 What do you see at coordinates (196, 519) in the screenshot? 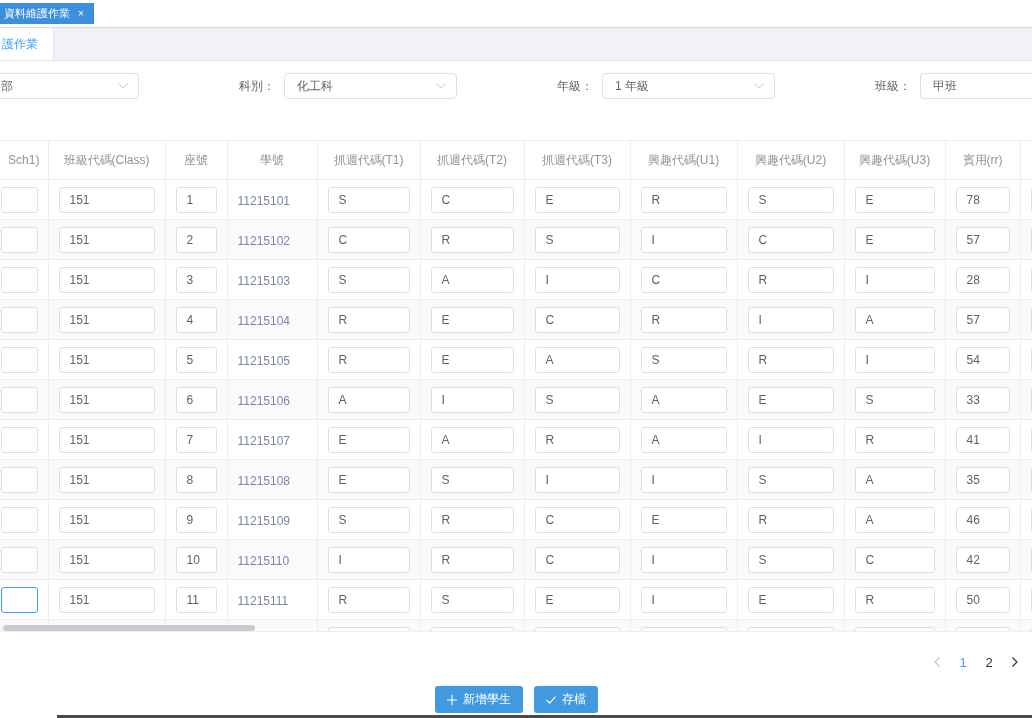
I see `input-field: 9` at bounding box center [196, 519].